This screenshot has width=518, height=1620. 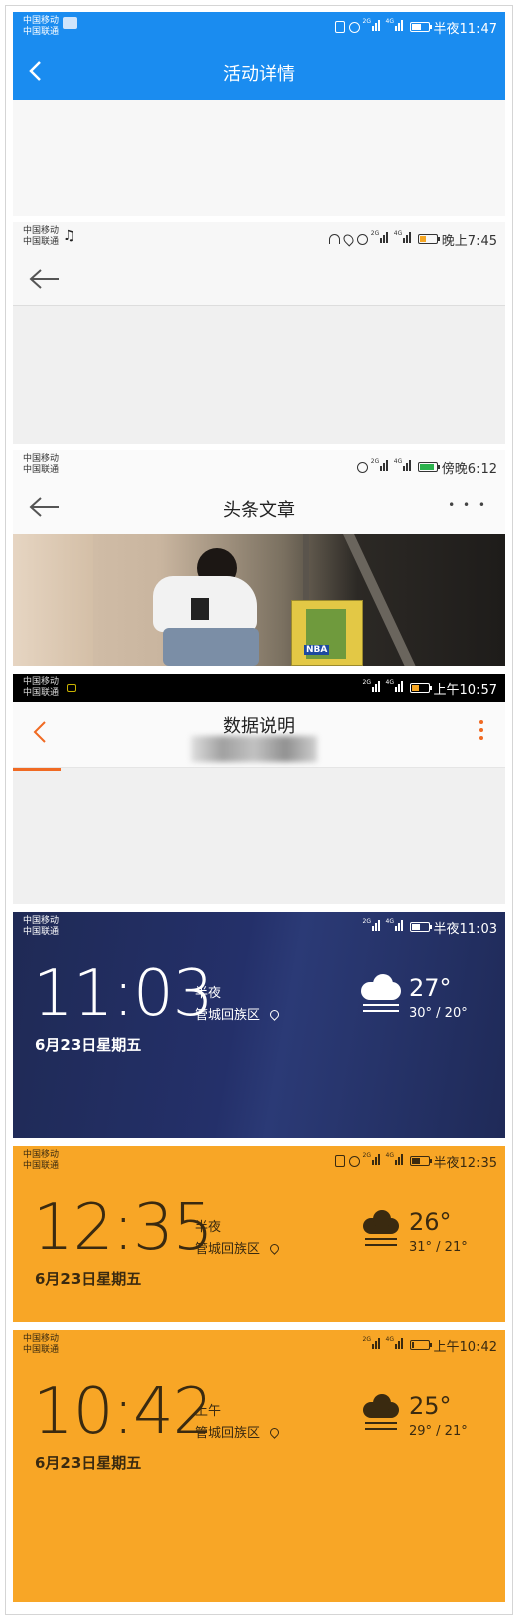 I want to click on location-icon, so click(x=348, y=239).